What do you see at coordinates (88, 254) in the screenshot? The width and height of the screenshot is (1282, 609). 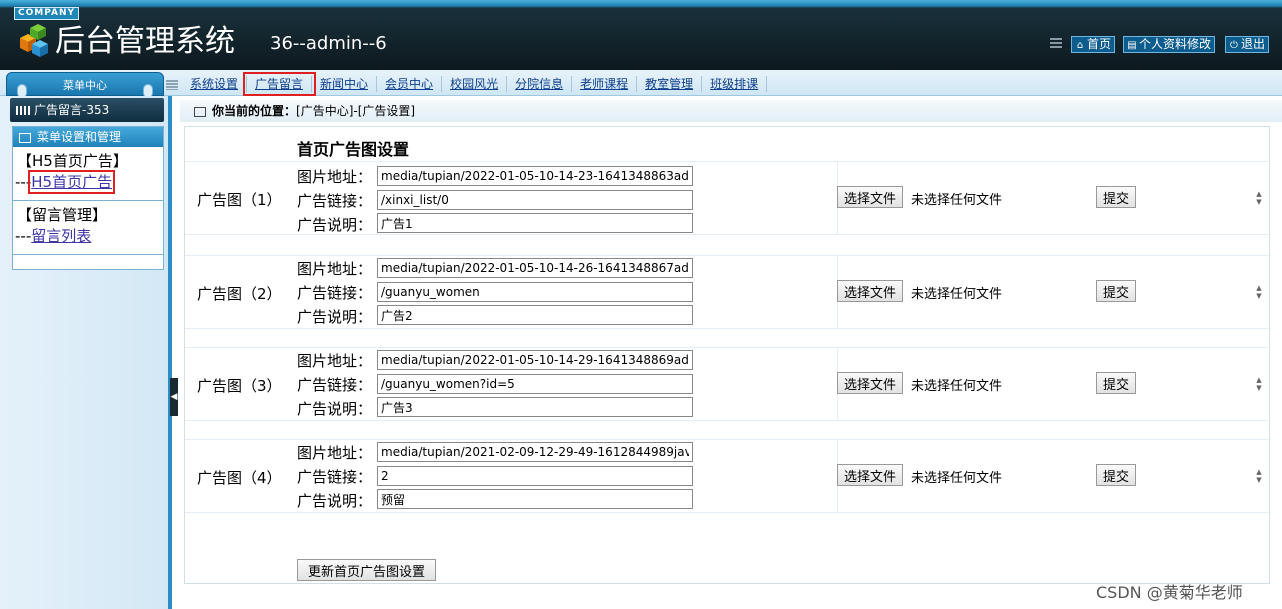 I see `divider` at bounding box center [88, 254].